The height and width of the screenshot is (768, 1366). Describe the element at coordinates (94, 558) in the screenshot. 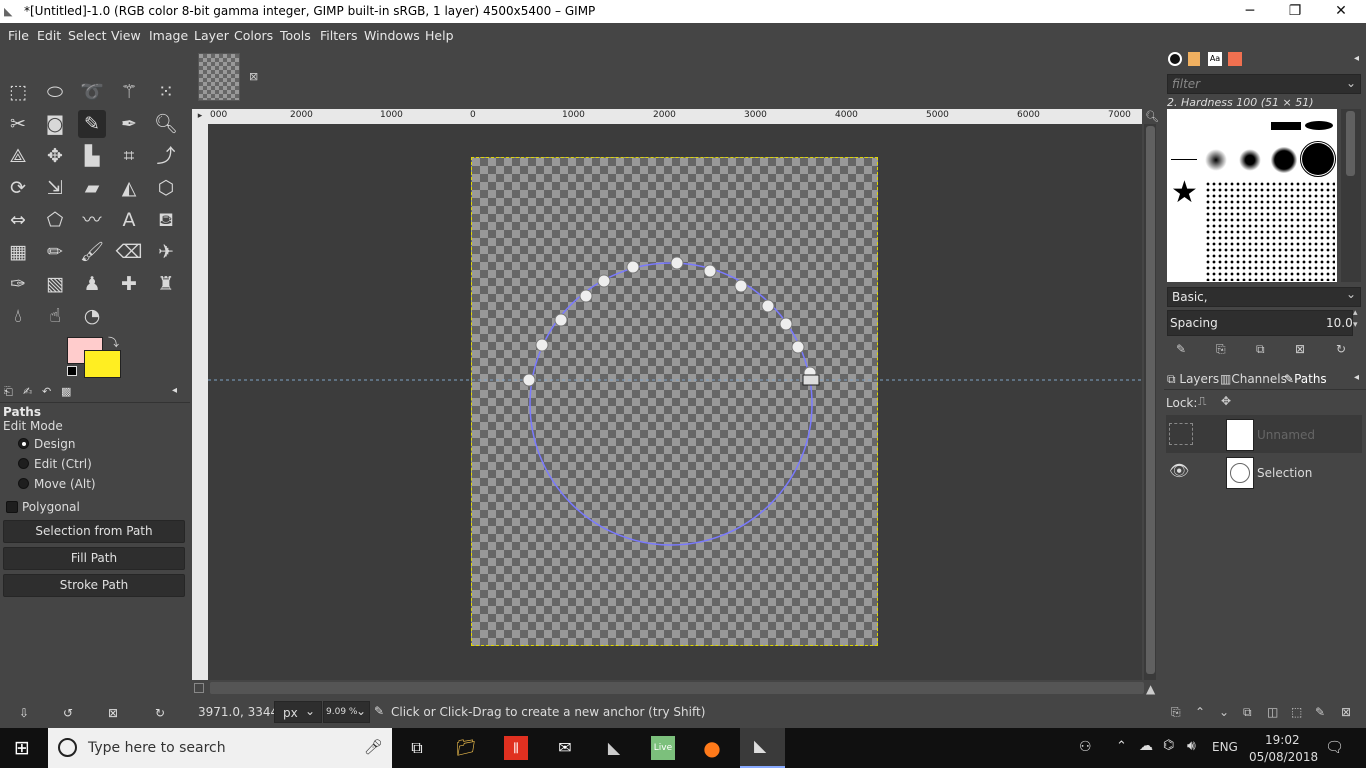

I see `fill-path-button: Fill Path` at that location.